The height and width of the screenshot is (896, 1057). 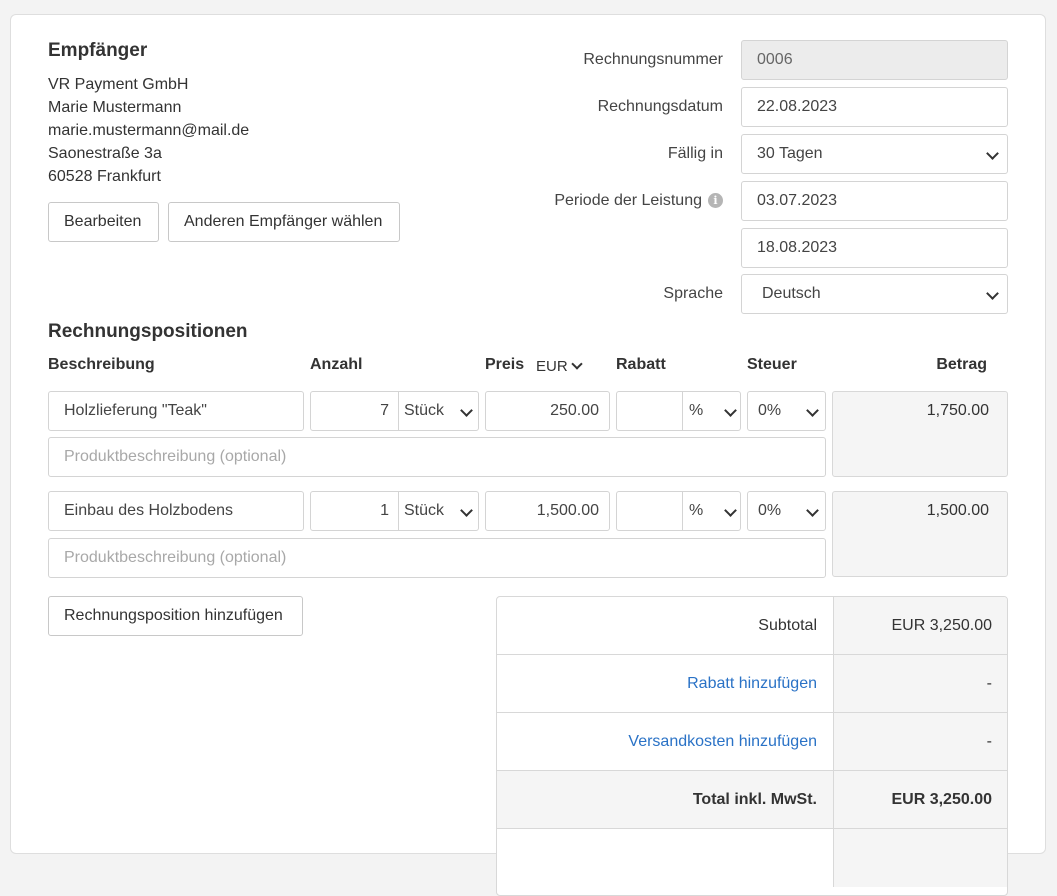 What do you see at coordinates (874, 294) in the screenshot?
I see `language-select: Deutsch` at bounding box center [874, 294].